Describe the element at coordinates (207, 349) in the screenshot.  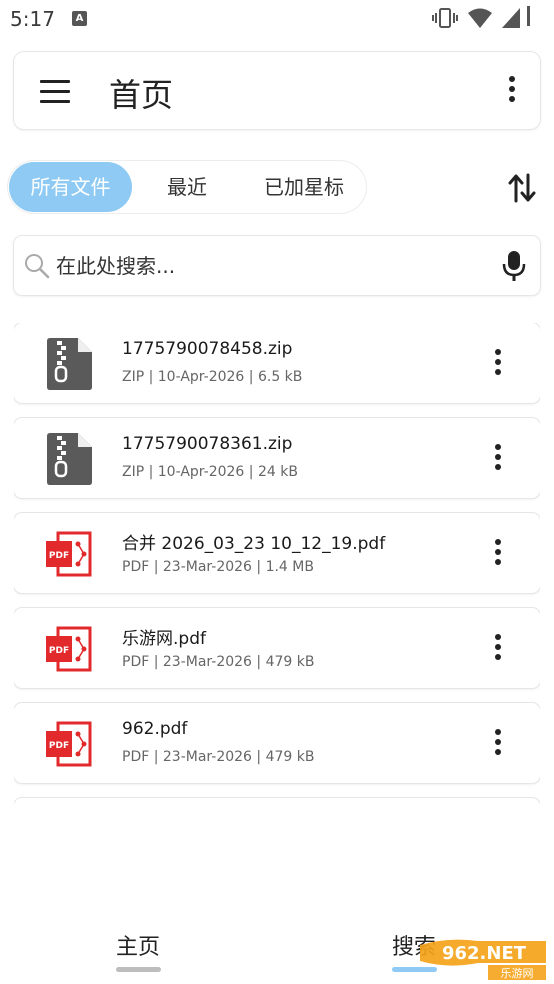
I see `file-name: 1775790078458.zip` at that location.